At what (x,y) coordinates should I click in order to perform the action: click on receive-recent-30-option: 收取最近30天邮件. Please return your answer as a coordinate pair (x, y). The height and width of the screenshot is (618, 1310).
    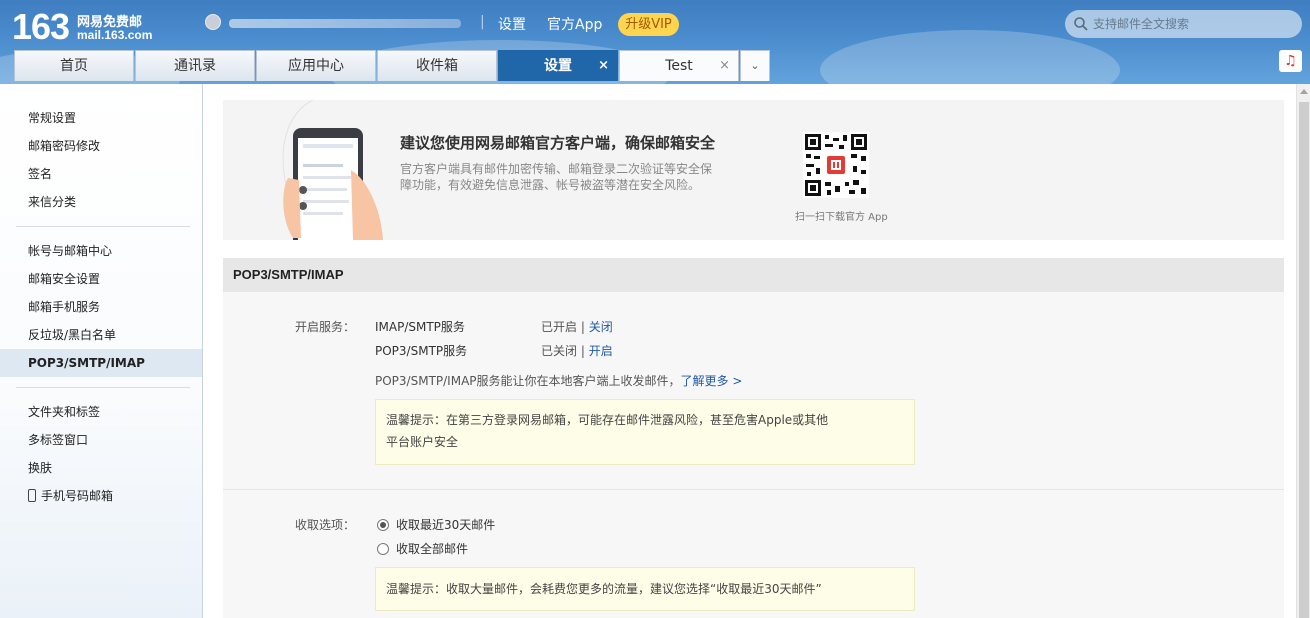
    Looking at the image, I should click on (436, 524).